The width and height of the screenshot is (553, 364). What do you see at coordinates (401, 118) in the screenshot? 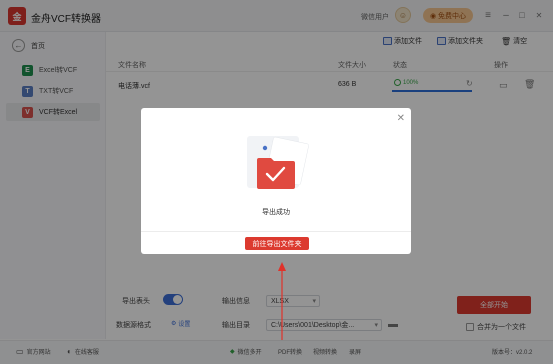
I see `close-icon: ✕` at bounding box center [401, 118].